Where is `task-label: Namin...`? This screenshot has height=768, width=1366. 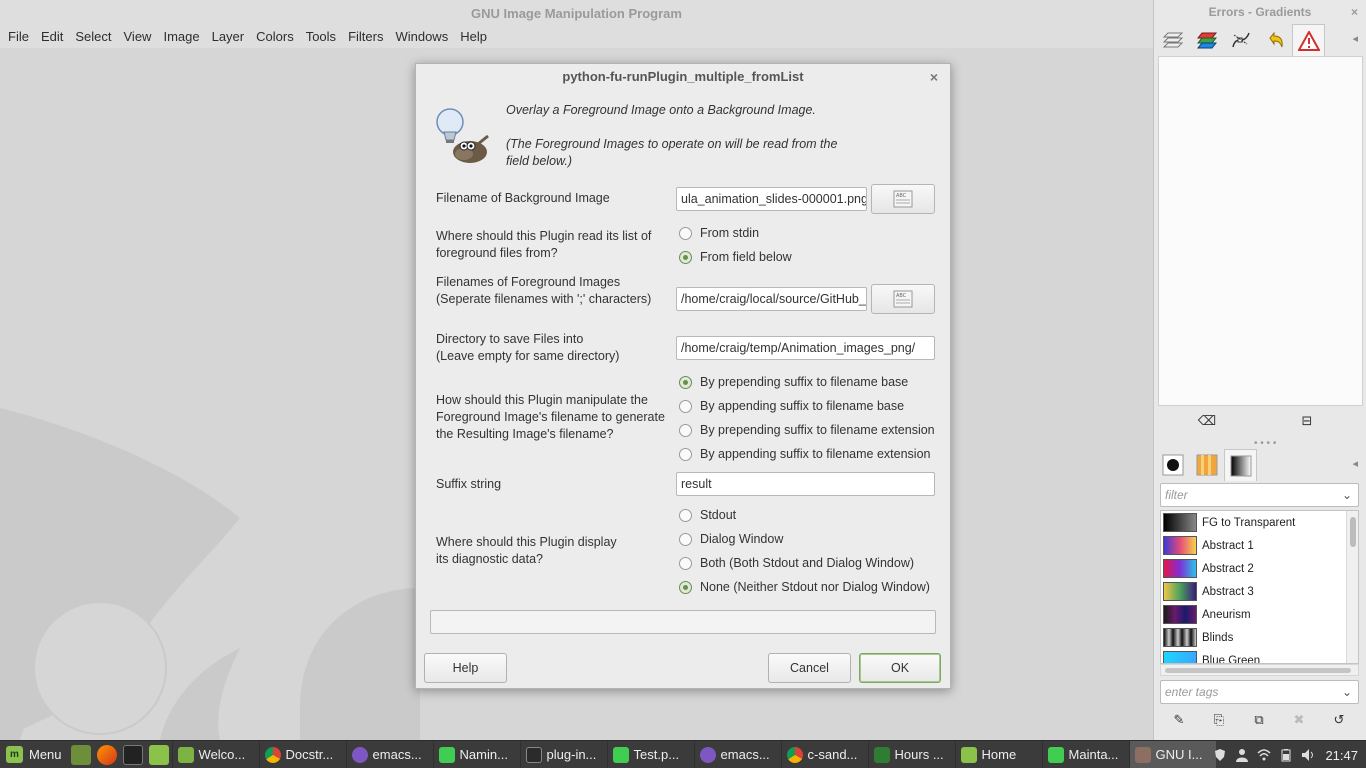 task-label: Namin... is located at coordinates (483, 754).